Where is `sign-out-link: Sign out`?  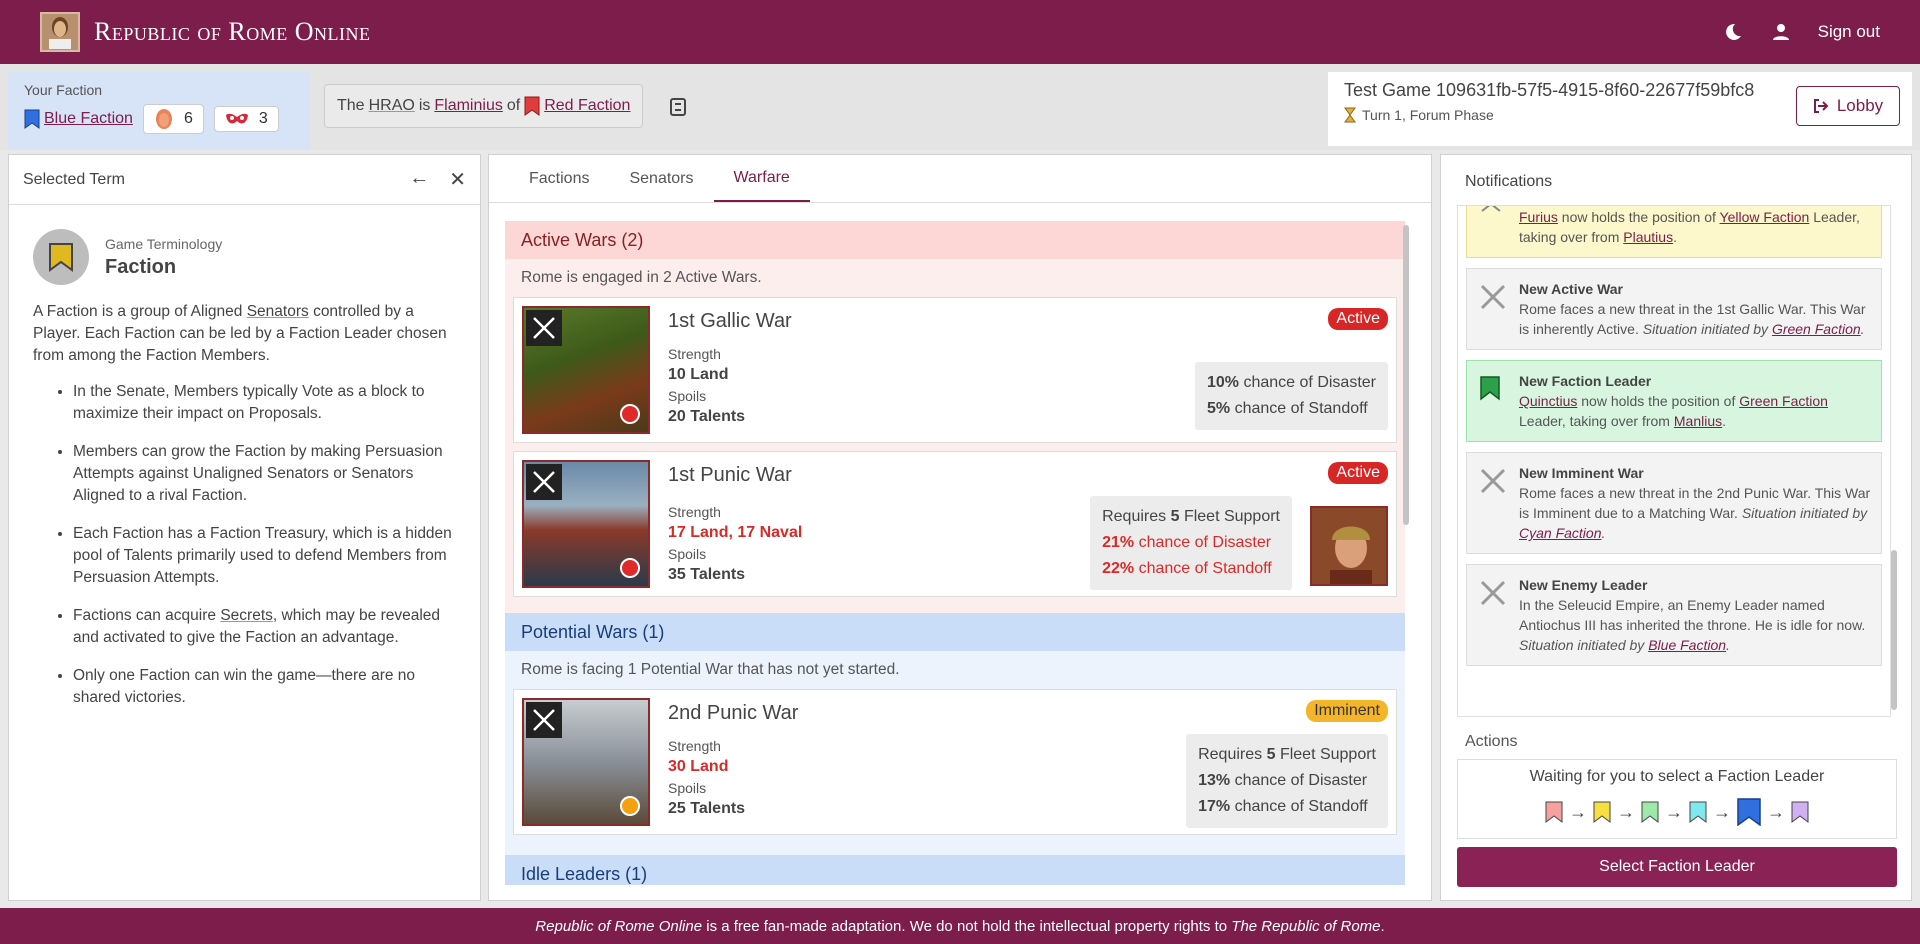 sign-out-link: Sign out is located at coordinates (1849, 32).